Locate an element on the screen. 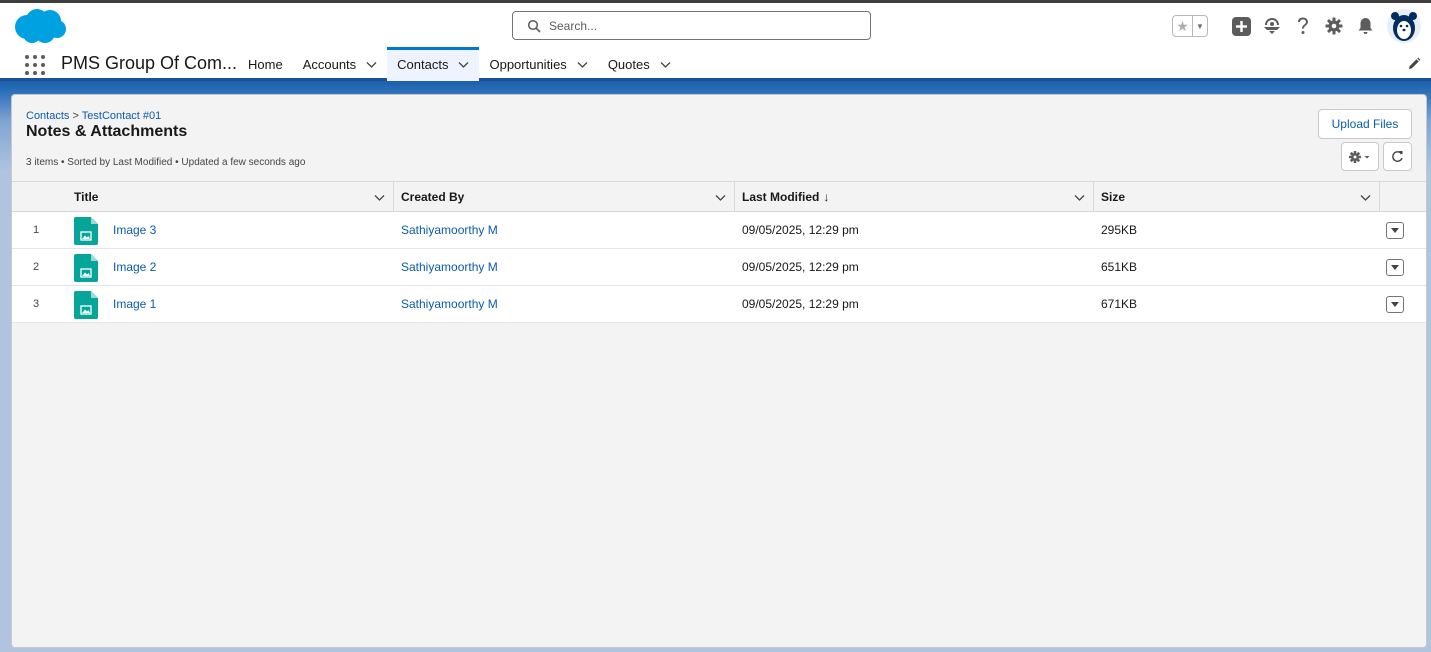  nav-item-quotes: Quotes is located at coordinates (639, 64).